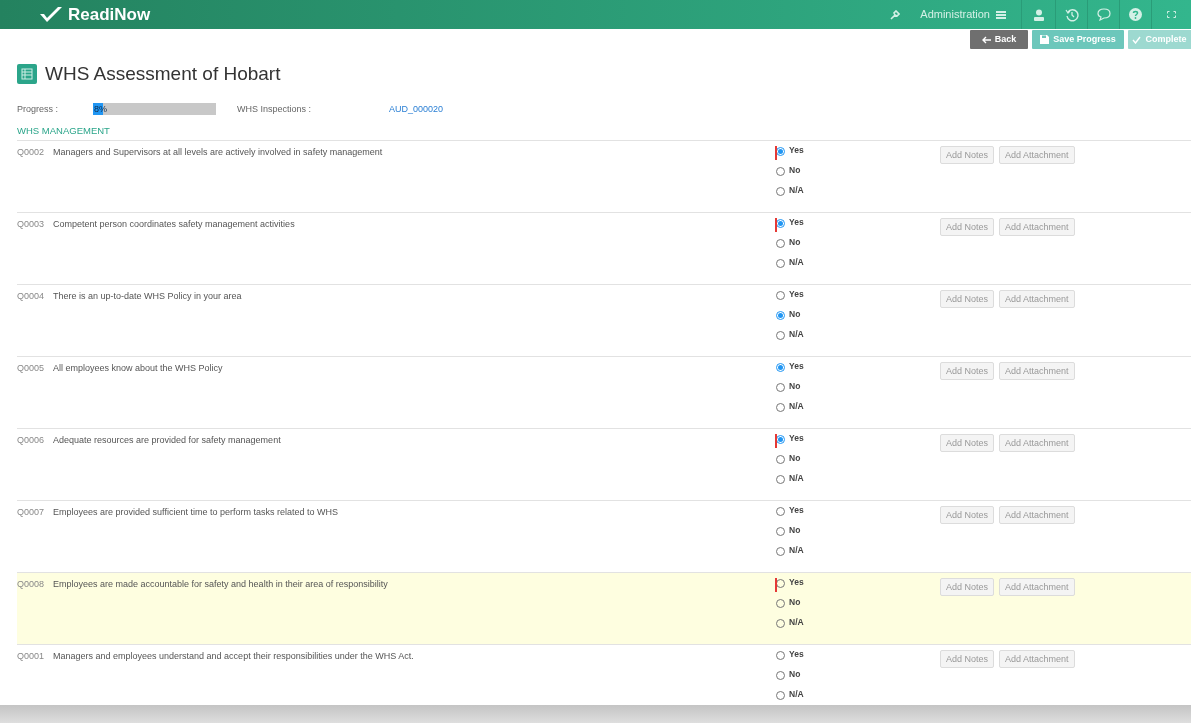 Image resolution: width=1191 pixels, height=723 pixels. I want to click on question-code: Q0003, so click(31, 225).